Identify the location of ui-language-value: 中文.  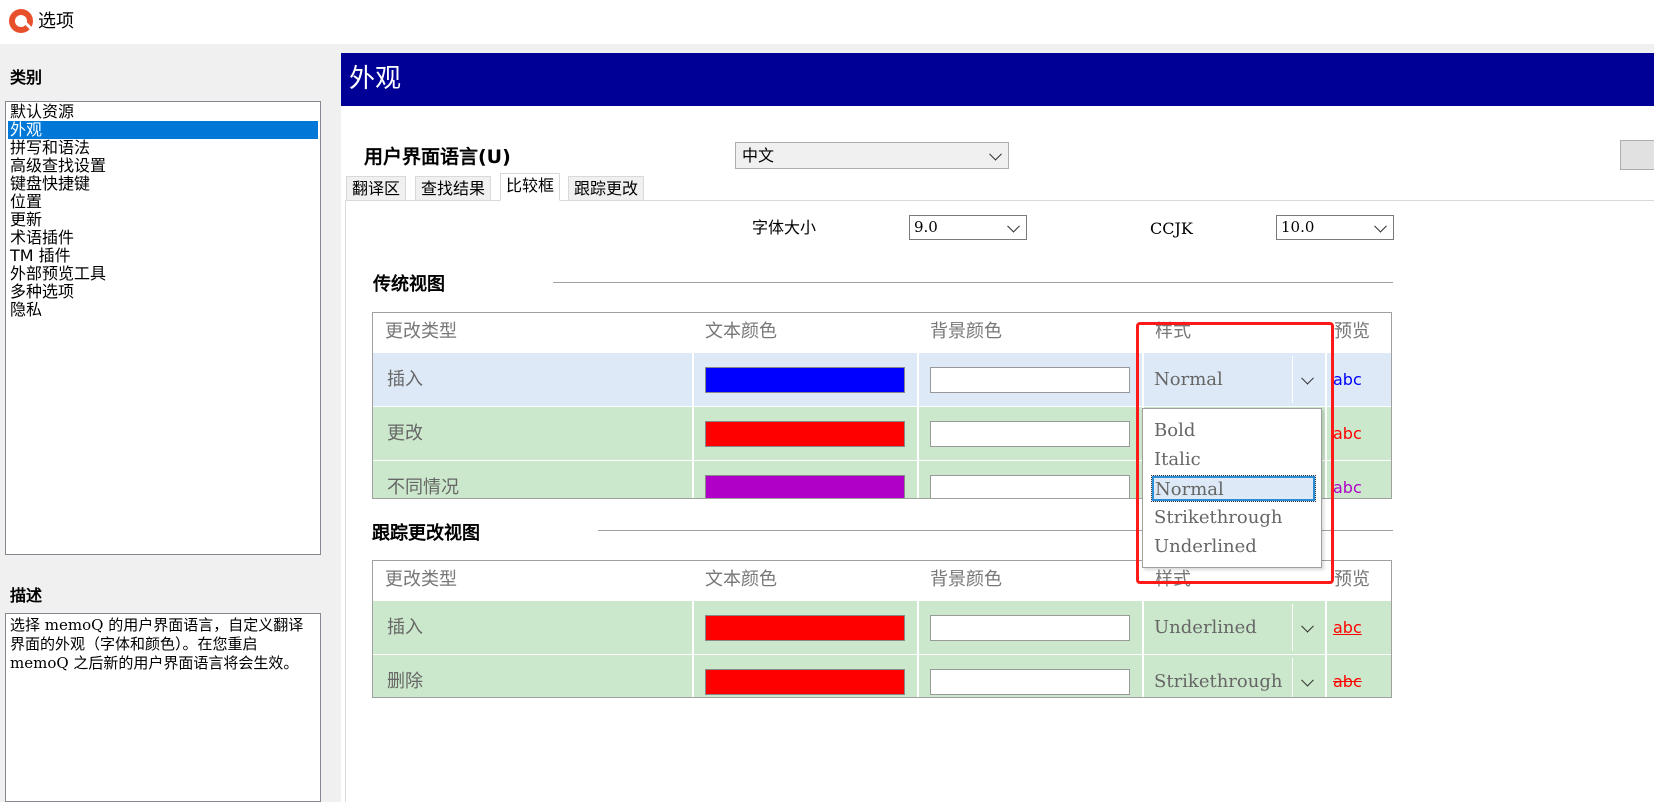
(758, 155).